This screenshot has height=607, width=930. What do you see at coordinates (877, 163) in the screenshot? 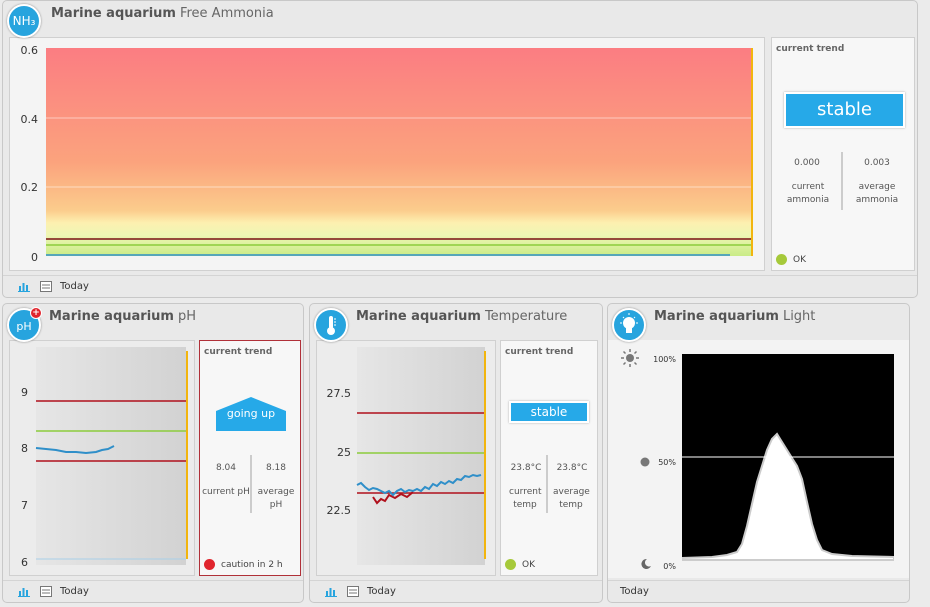
I see `average-ammonia-value: 0.003` at bounding box center [877, 163].